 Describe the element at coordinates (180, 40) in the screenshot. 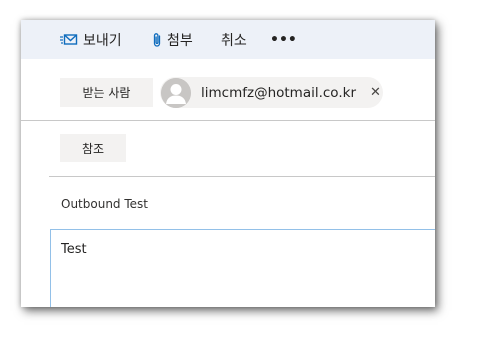

I see `attach-label: 첨부` at that location.